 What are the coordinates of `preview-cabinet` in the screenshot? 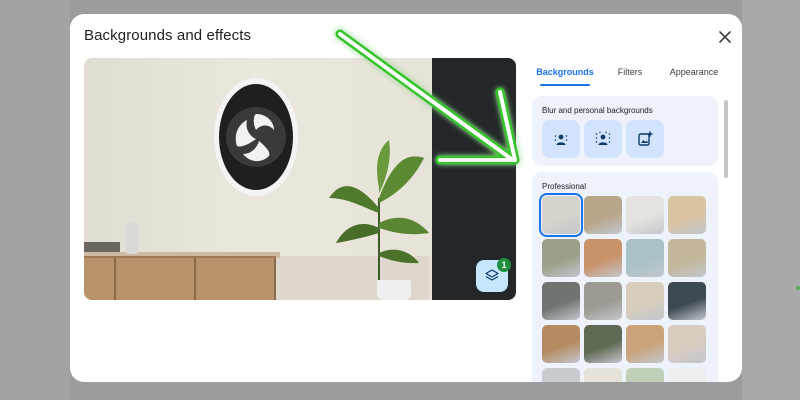 It's located at (180, 278).